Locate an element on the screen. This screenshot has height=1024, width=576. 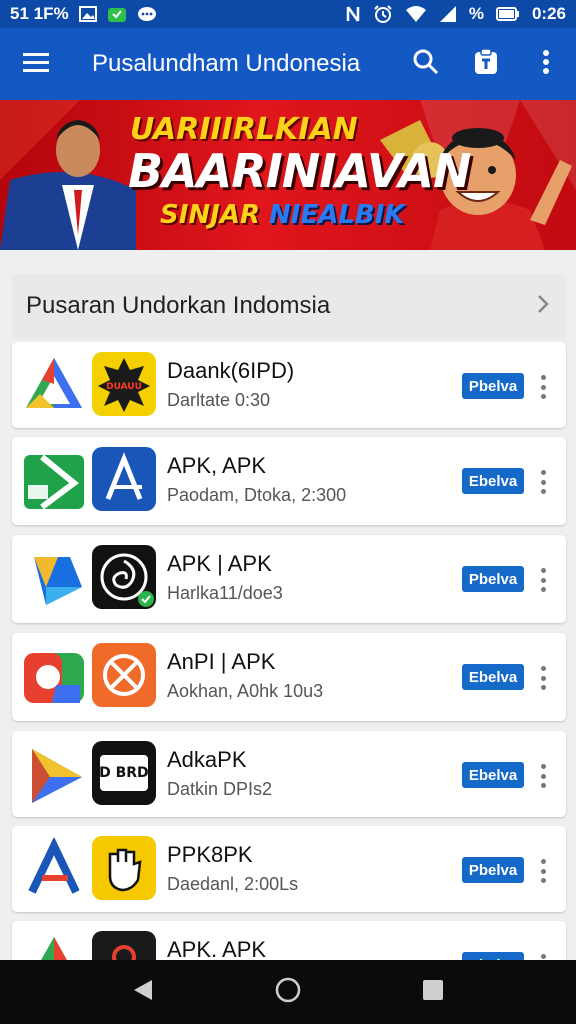
battery-percent: % is located at coordinates (476, 13).